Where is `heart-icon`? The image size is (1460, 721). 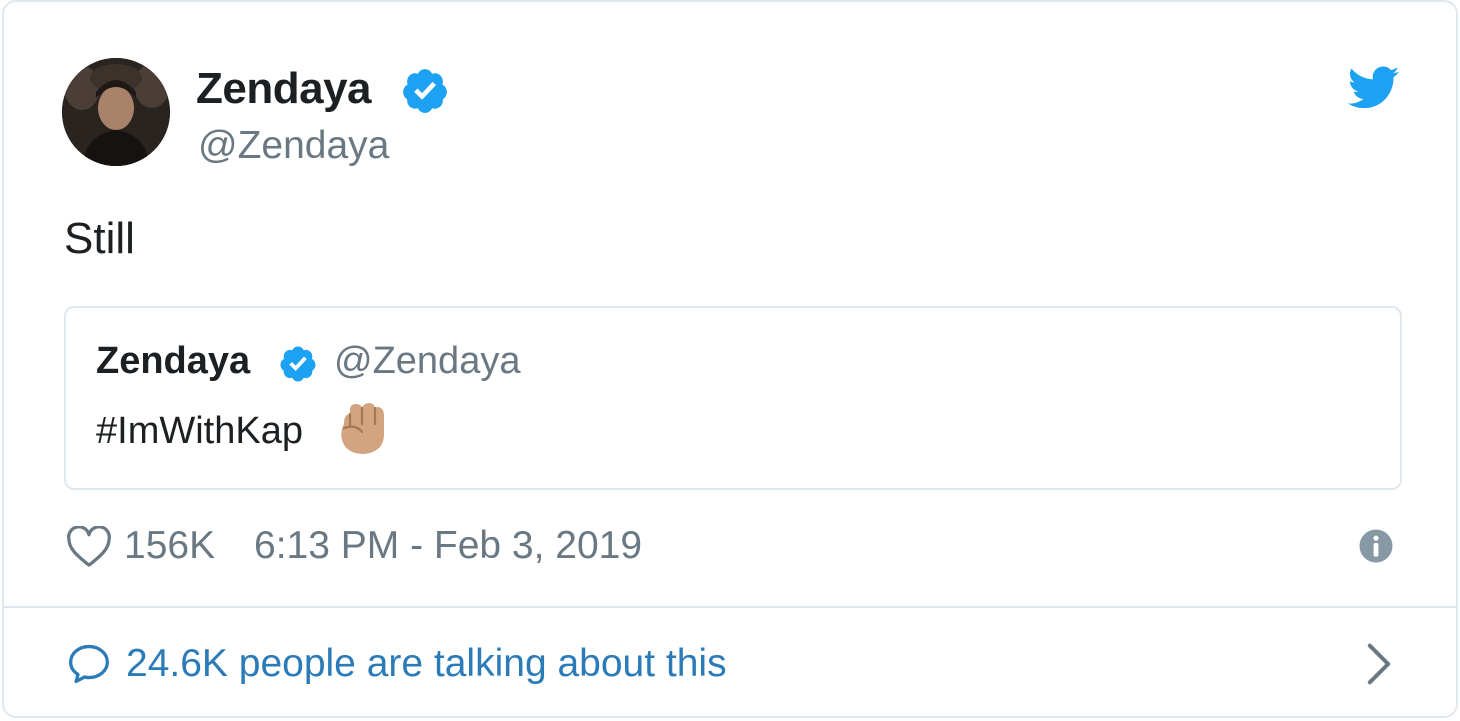
heart-icon is located at coordinates (89, 547).